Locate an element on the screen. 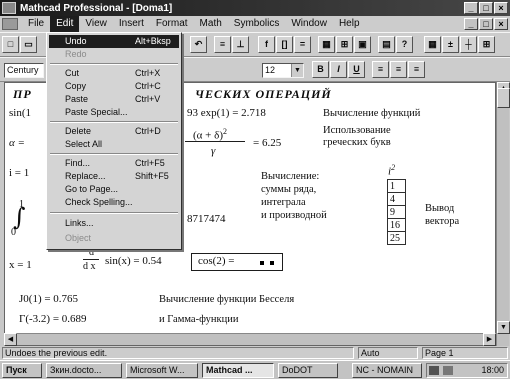  menu-item-find: Find... Ctrl+F5 is located at coordinates (114, 163).